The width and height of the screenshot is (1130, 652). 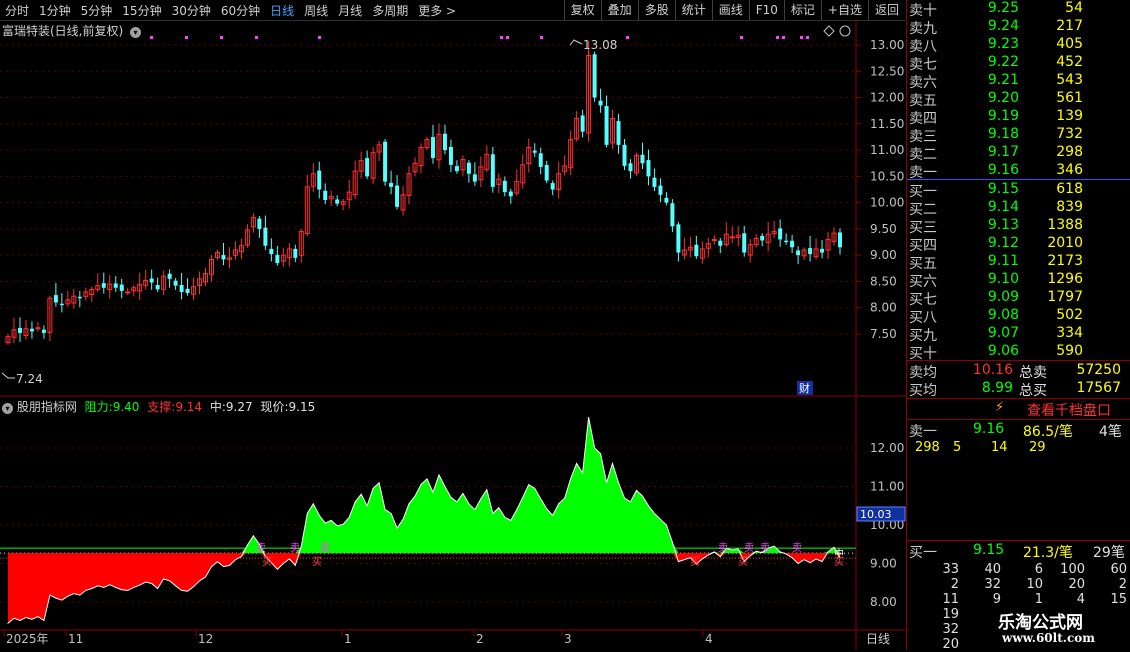 What do you see at coordinates (887, 45) in the screenshot?
I see `y-tick-label: 13.00` at bounding box center [887, 45].